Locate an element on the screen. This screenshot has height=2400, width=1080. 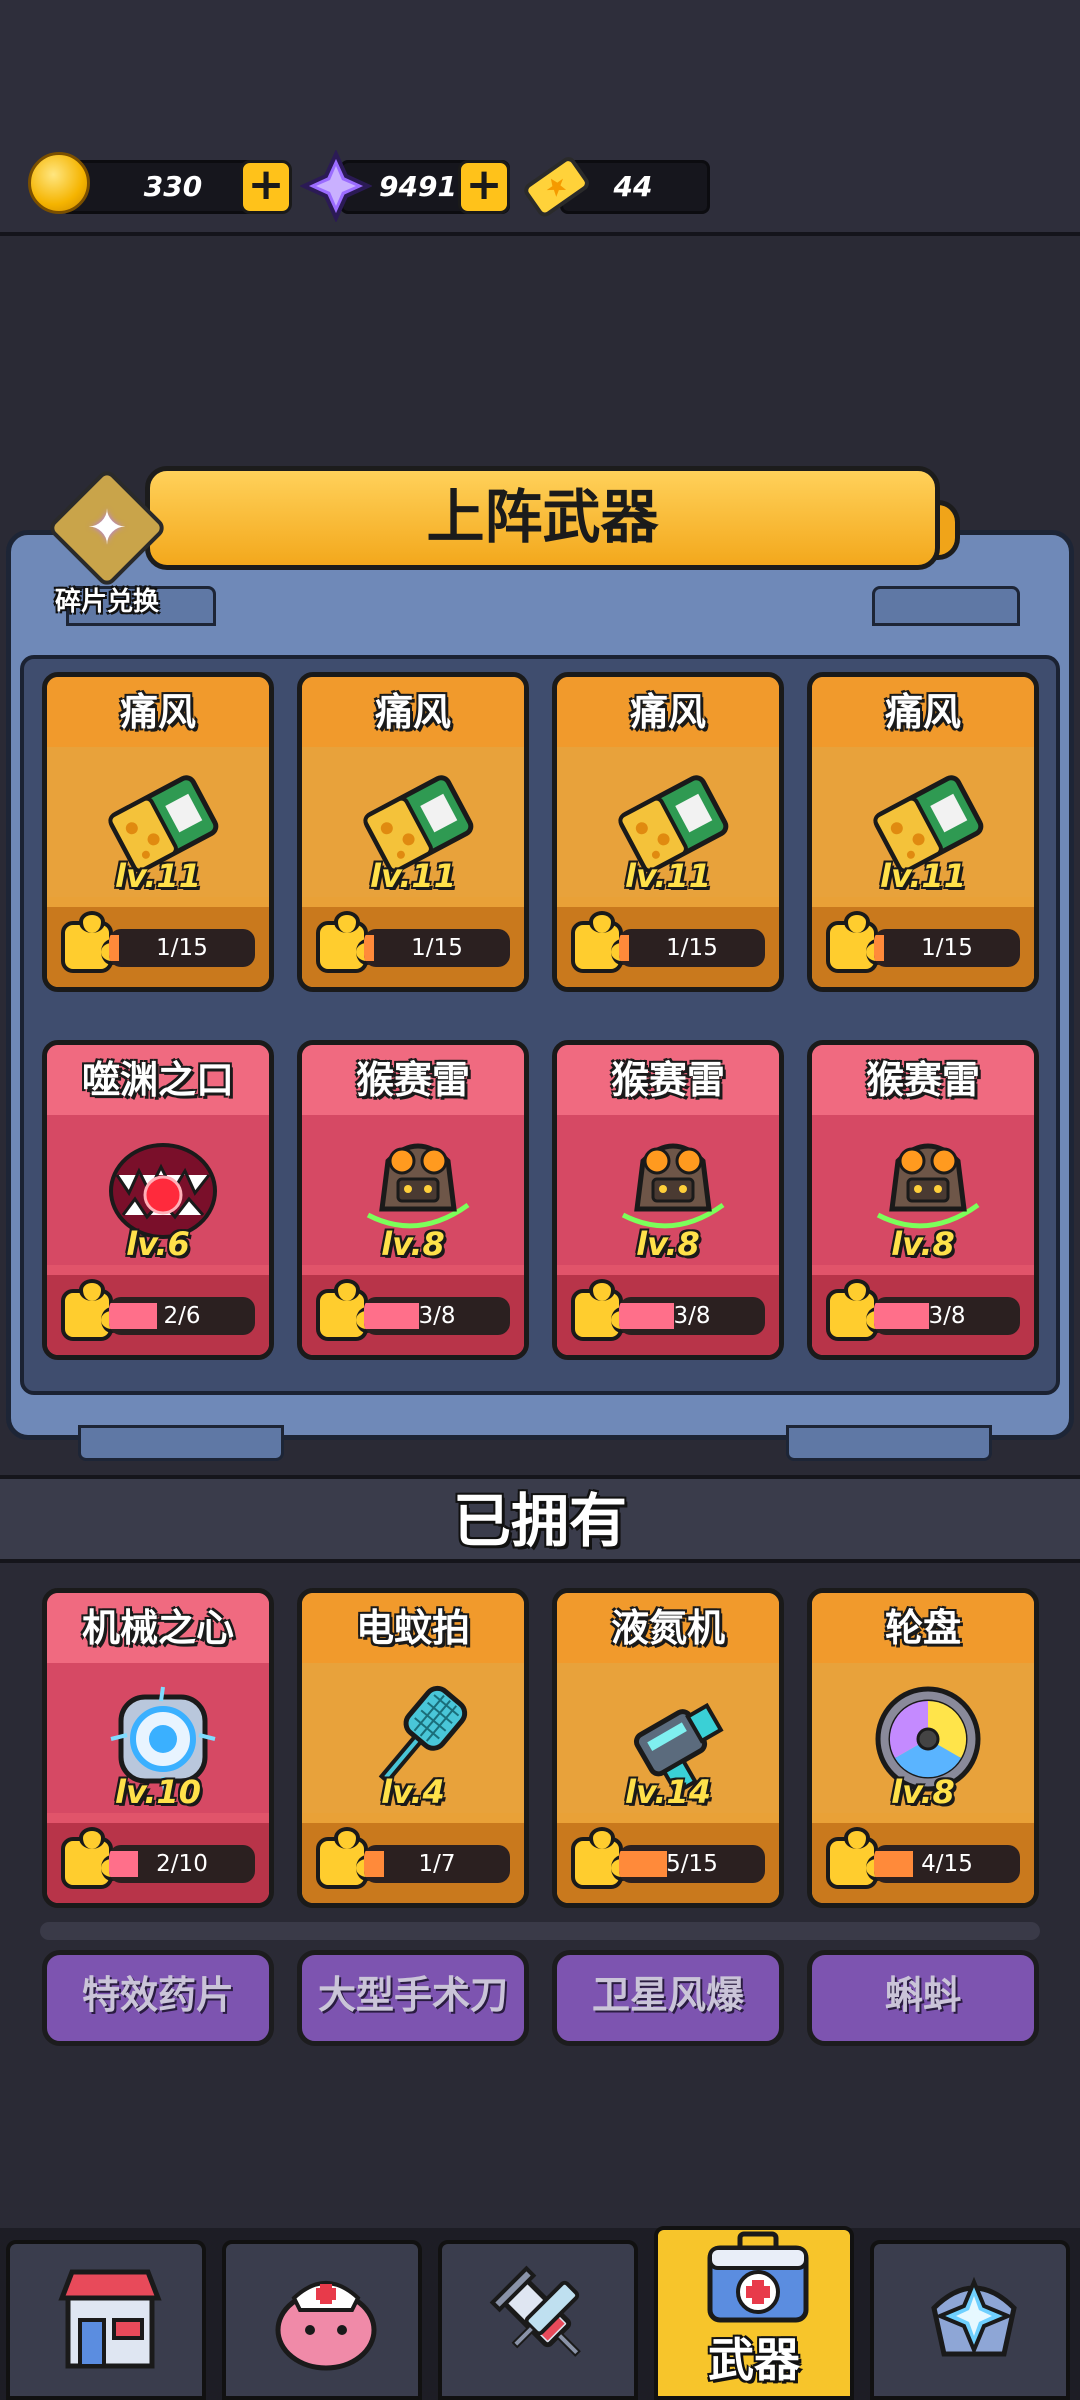
nurse-brain-icon is located at coordinates (326, 2326).